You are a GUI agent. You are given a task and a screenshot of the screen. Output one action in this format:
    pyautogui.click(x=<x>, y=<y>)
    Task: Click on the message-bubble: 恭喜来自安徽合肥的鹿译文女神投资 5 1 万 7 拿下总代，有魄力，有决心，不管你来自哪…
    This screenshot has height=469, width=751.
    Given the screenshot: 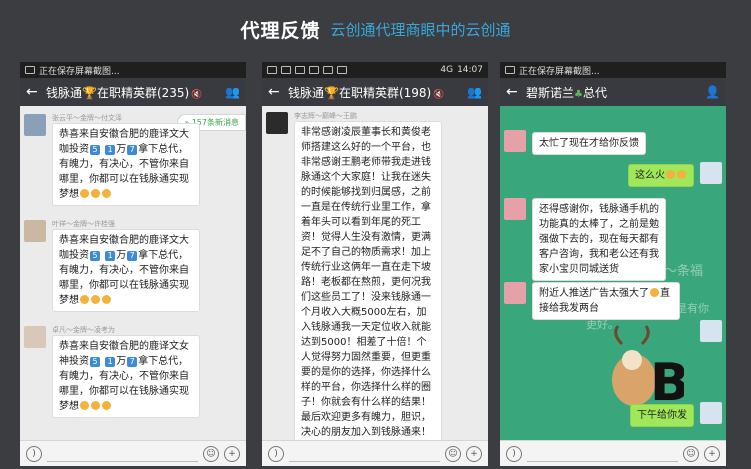 What is the action you would take?
    pyautogui.click(x=126, y=376)
    